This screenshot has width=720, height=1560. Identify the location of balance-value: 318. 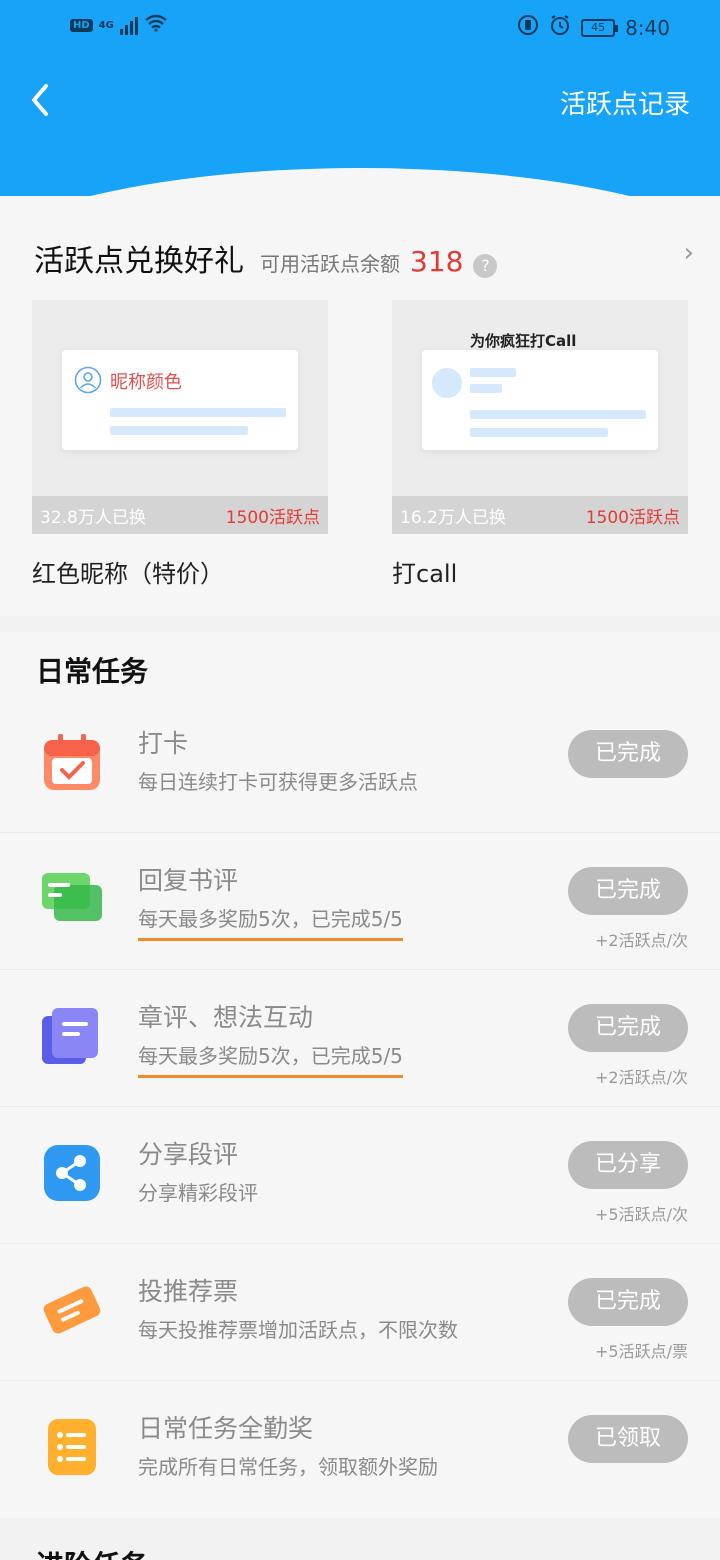
(437, 261).